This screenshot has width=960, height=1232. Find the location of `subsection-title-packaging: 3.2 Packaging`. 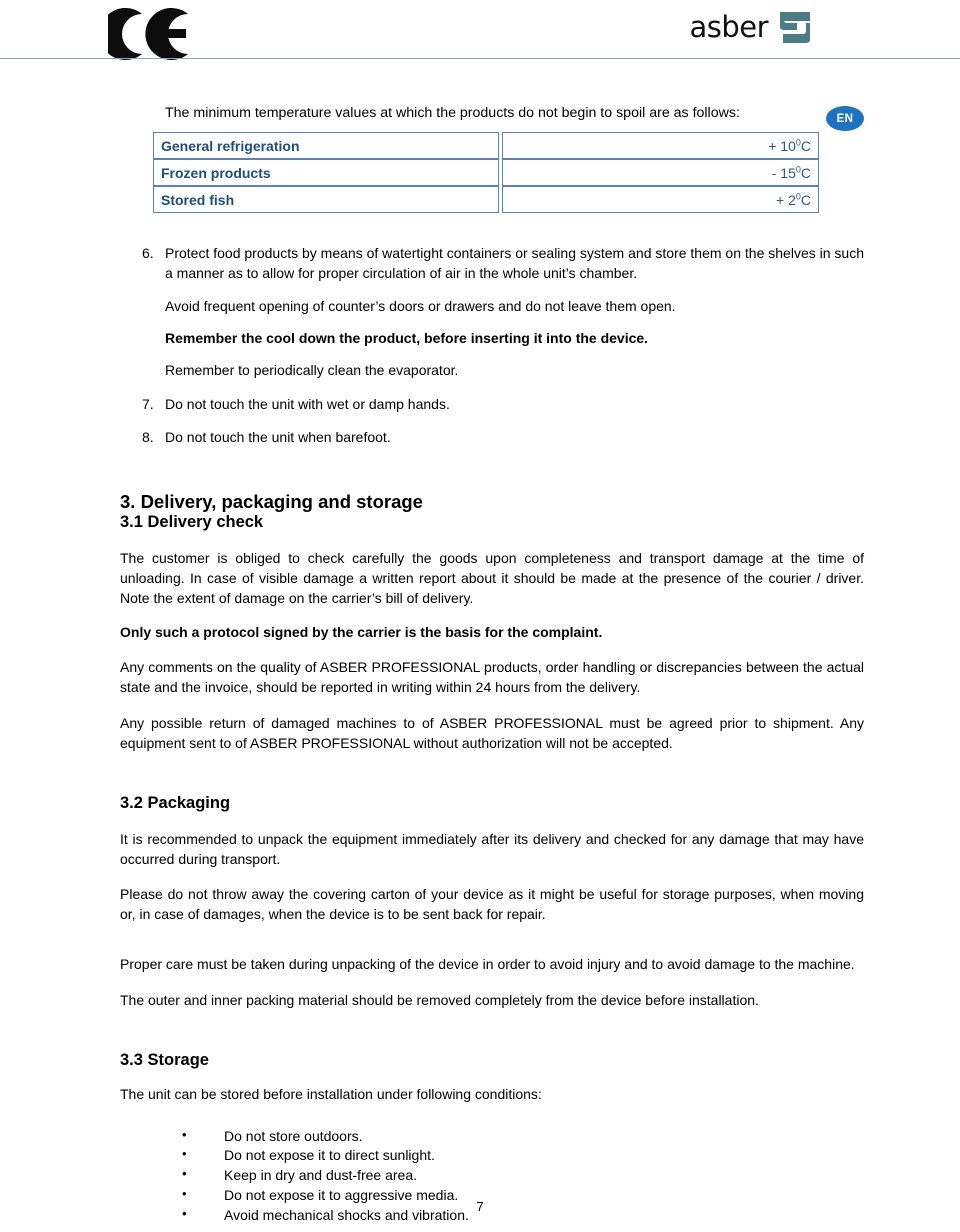

subsection-title-packaging: 3.2 Packaging is located at coordinates (175, 802).